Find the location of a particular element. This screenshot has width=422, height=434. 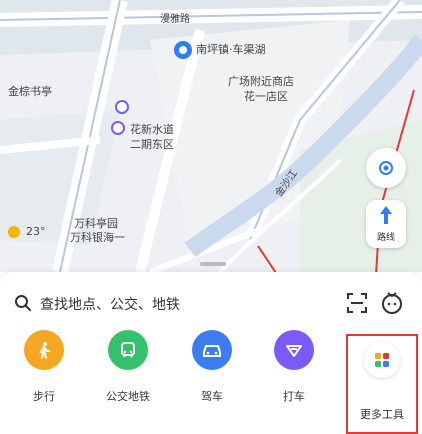

weather-temp: 23° is located at coordinates (36, 232).